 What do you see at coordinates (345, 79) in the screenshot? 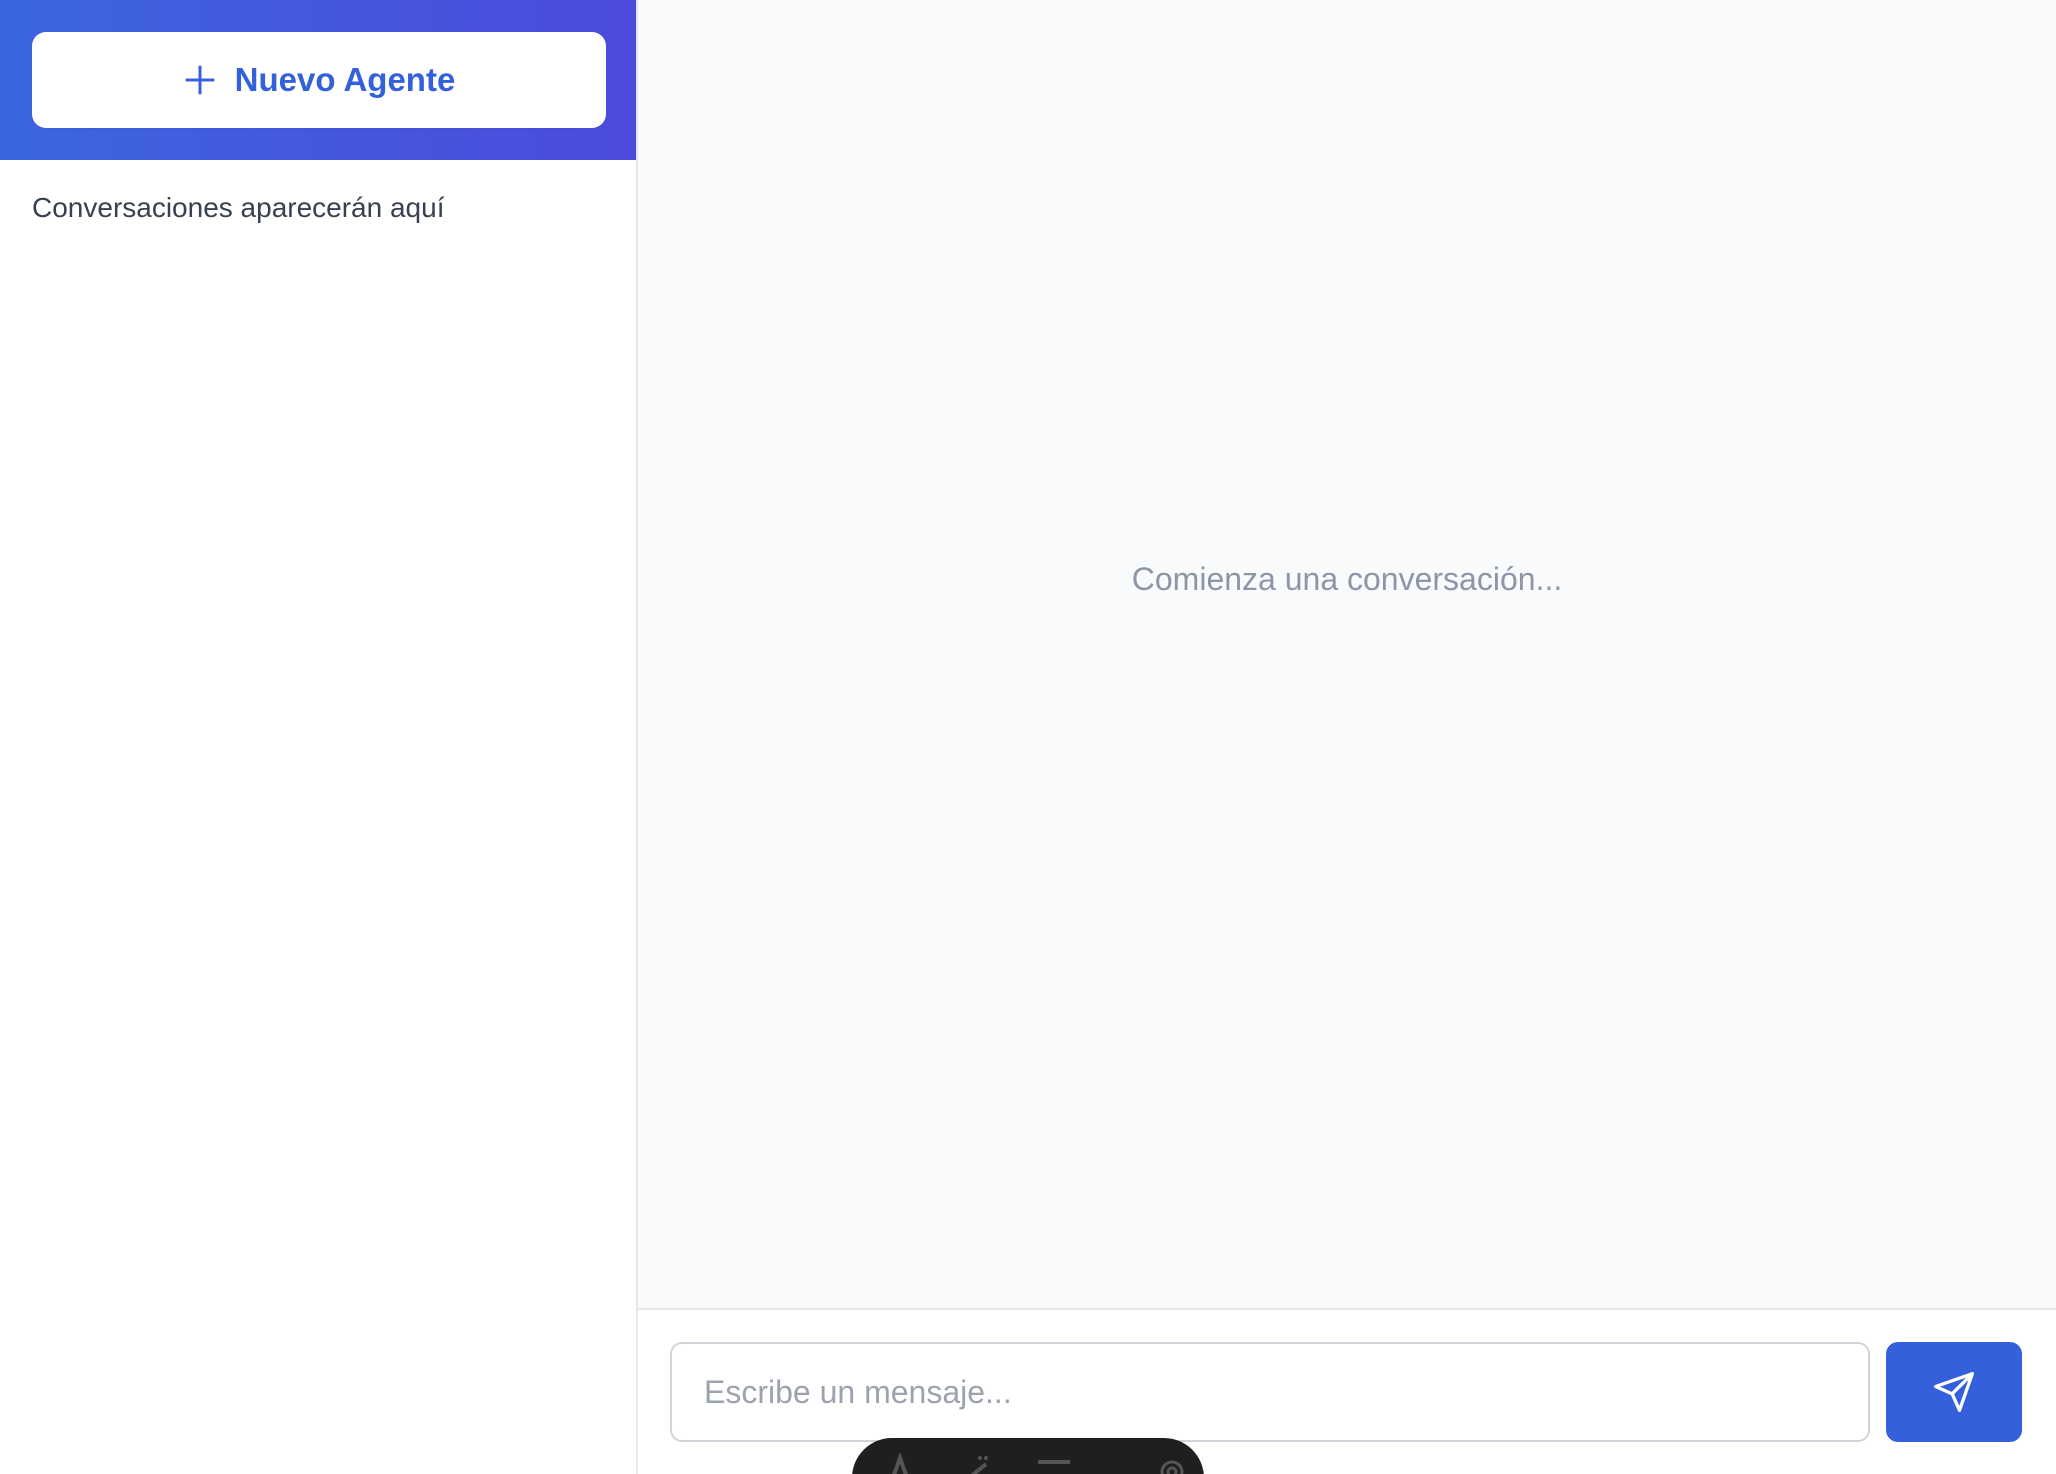
I see `new-agent-label: Nuevo Agente` at bounding box center [345, 79].